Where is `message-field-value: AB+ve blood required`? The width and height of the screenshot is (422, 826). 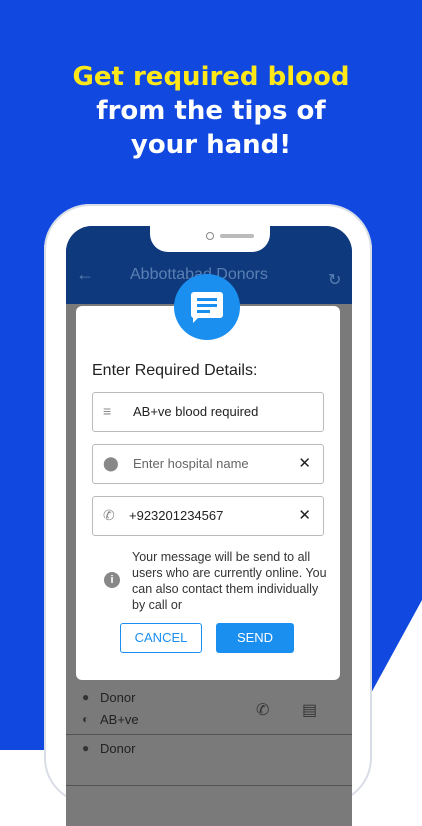 message-field-value: AB+ve blood required is located at coordinates (196, 411).